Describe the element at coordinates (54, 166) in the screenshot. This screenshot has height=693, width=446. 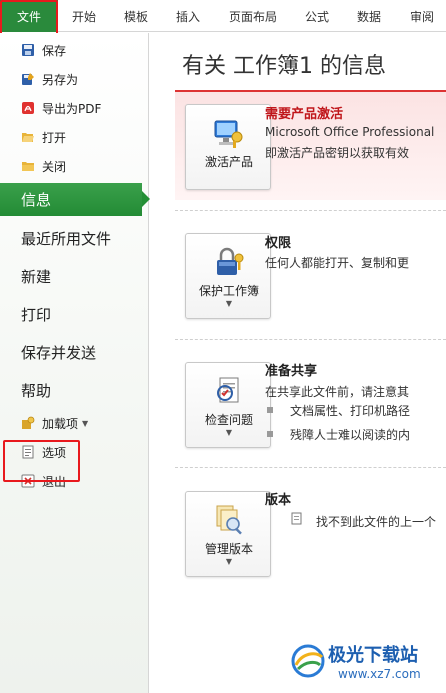
I see `close-label: 关闭` at that location.